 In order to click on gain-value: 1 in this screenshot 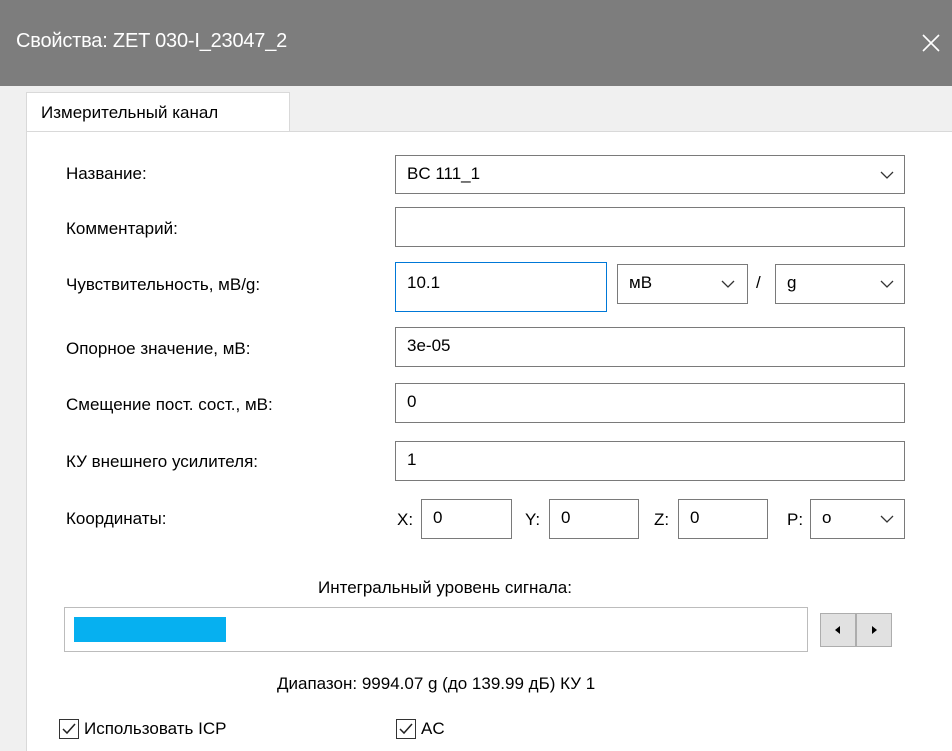, I will do `click(412, 459)`.